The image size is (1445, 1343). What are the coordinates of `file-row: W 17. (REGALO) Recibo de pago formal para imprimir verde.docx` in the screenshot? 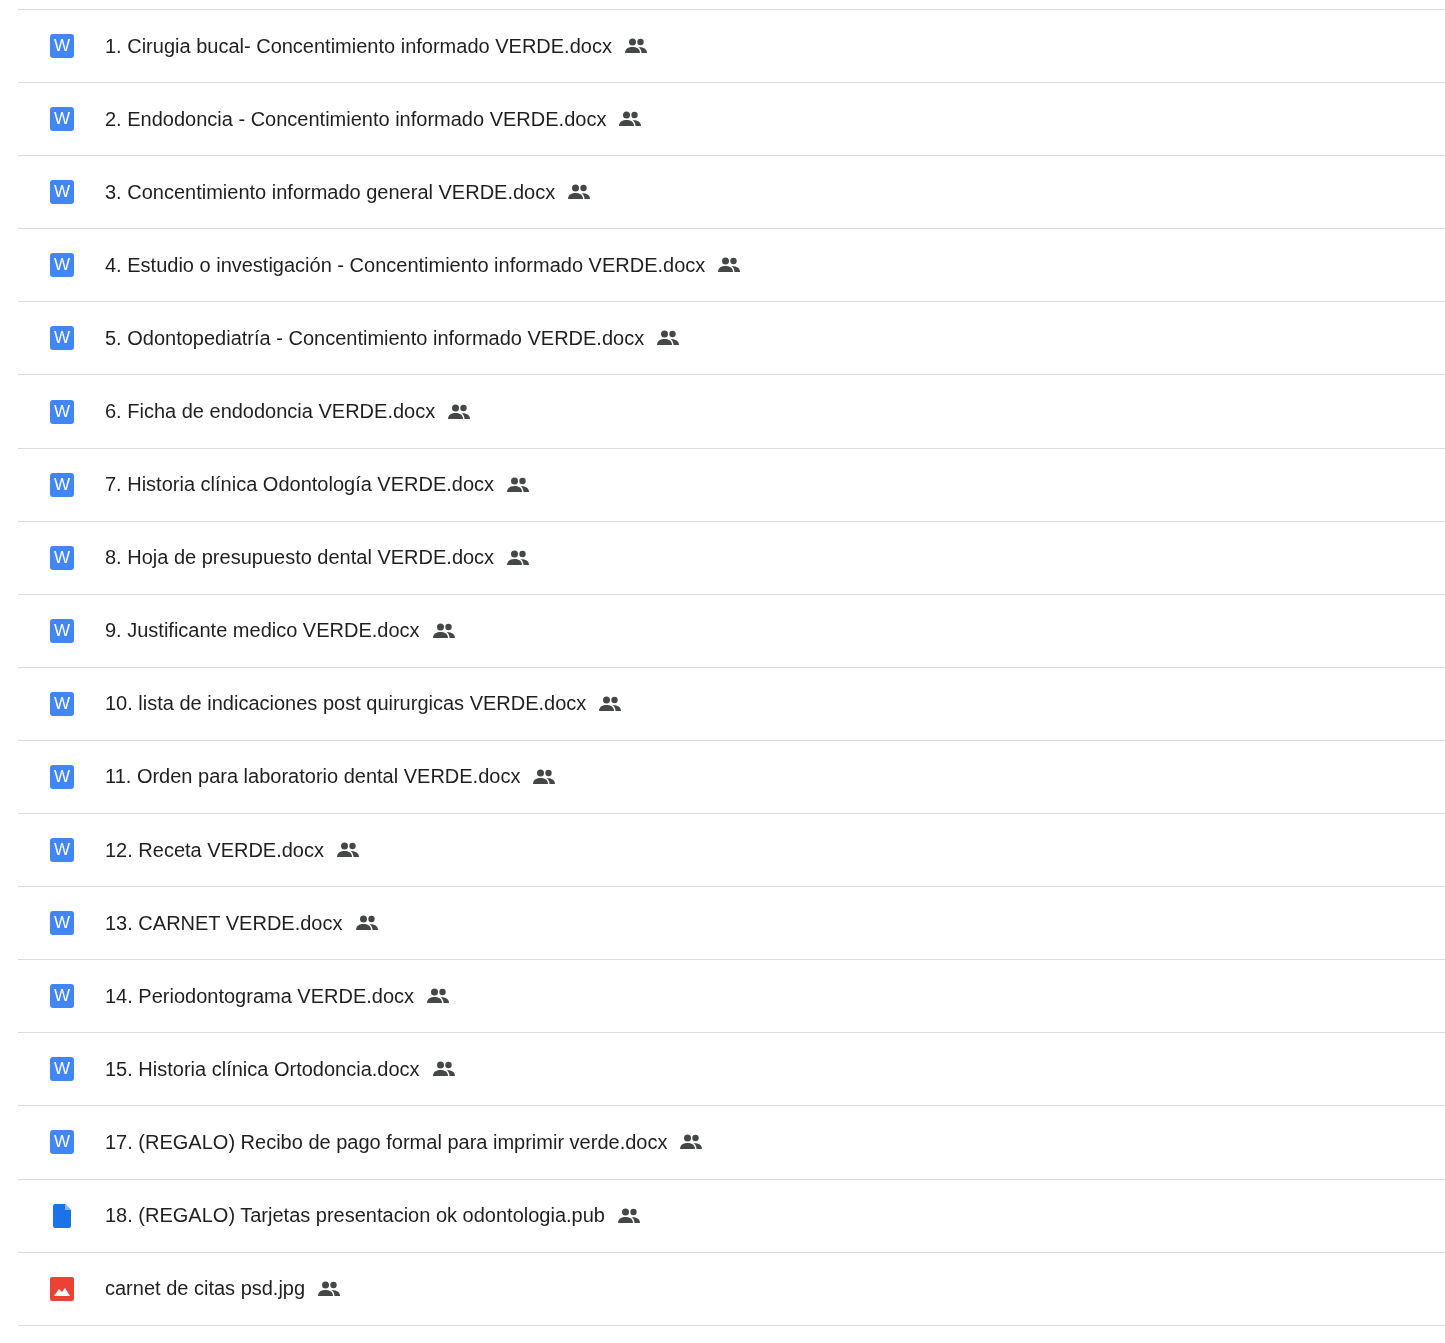 It's located at (731, 1142).